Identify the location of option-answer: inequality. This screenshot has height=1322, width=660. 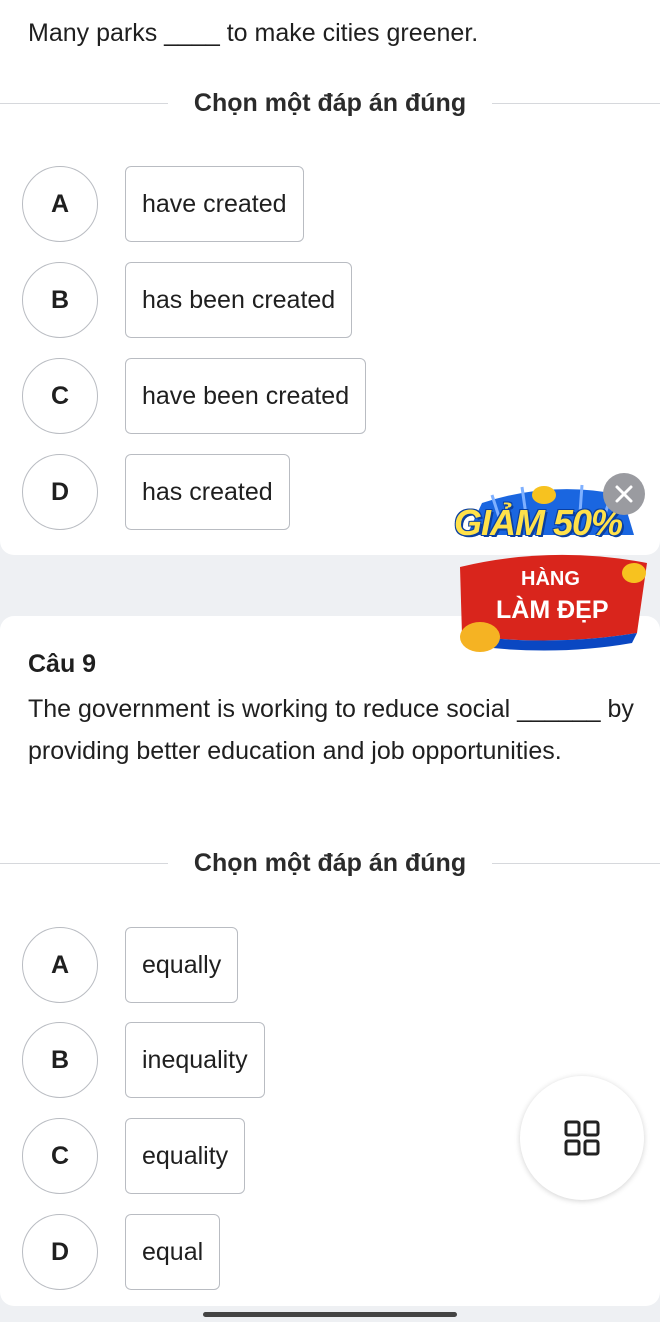
(195, 1060).